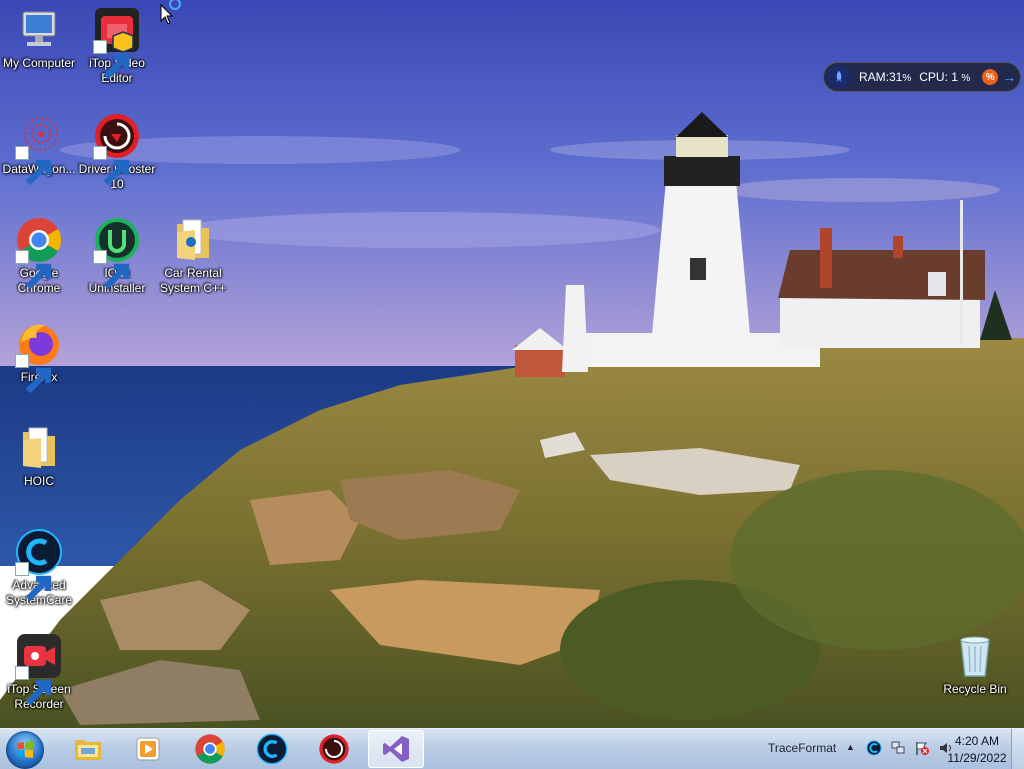 The height and width of the screenshot is (769, 1024). What do you see at coordinates (512, 748) in the screenshot?
I see `taskbar: TraceFormat ▲ 4:20 AM 11/29/2022` at bounding box center [512, 748].